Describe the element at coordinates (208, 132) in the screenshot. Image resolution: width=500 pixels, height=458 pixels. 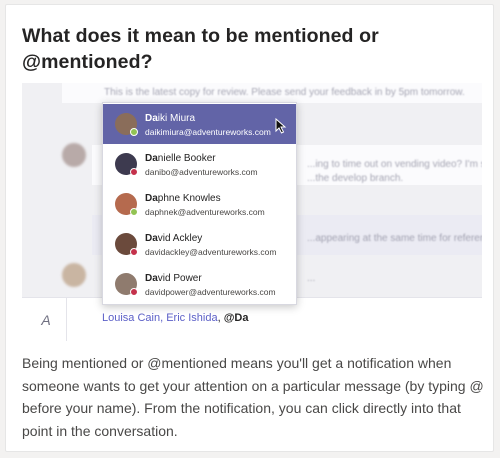
I see `person-email: daikimiura@adventureworks.com` at that location.